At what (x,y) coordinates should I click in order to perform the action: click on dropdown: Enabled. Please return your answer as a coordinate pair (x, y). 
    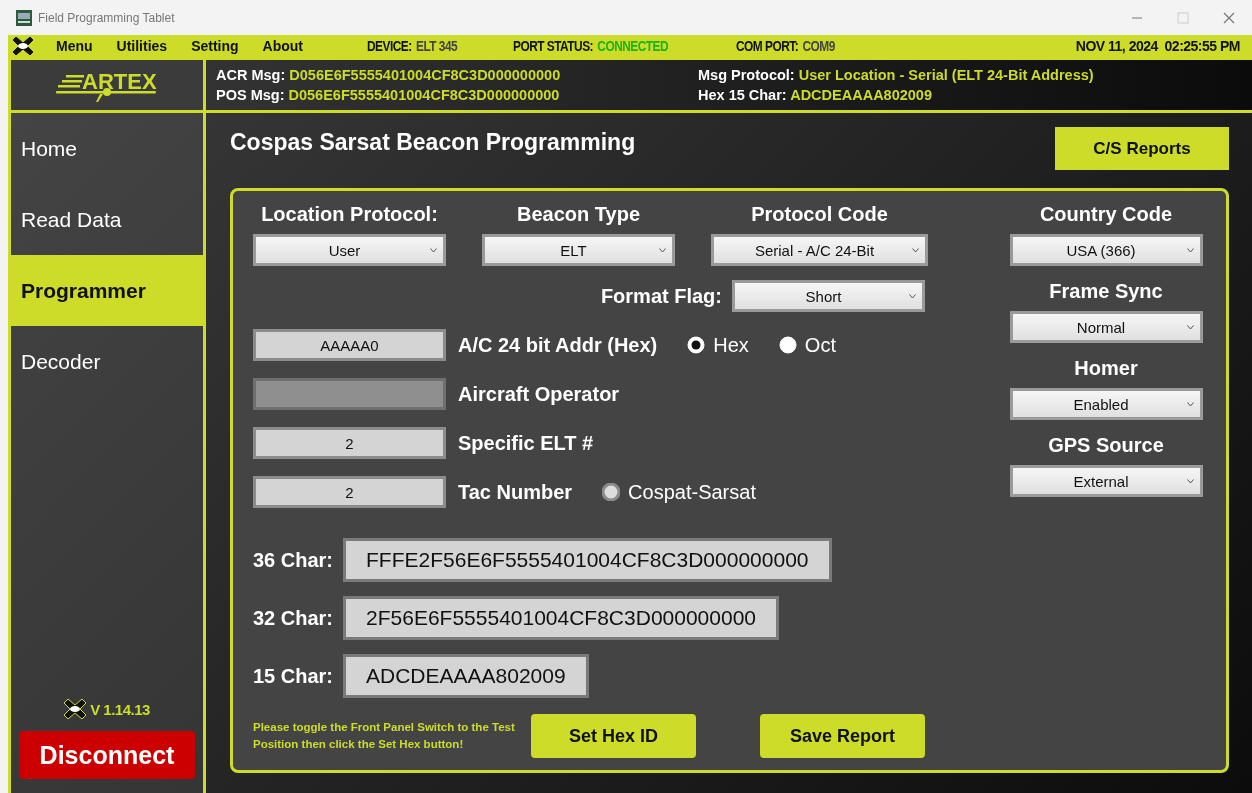
    Looking at the image, I should click on (1106, 404).